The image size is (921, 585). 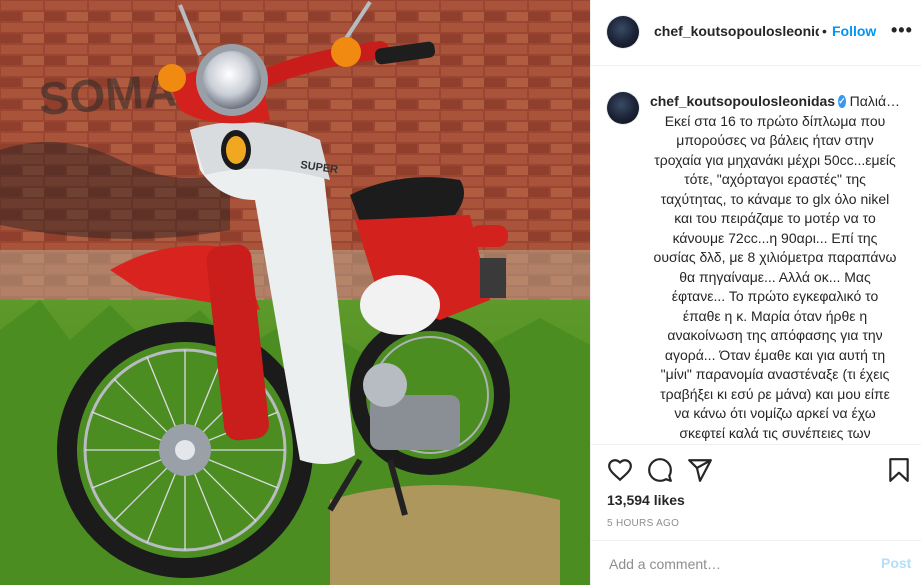 What do you see at coordinates (107, 93) in the screenshot?
I see `wall-graffiti-text: SOMA` at bounding box center [107, 93].